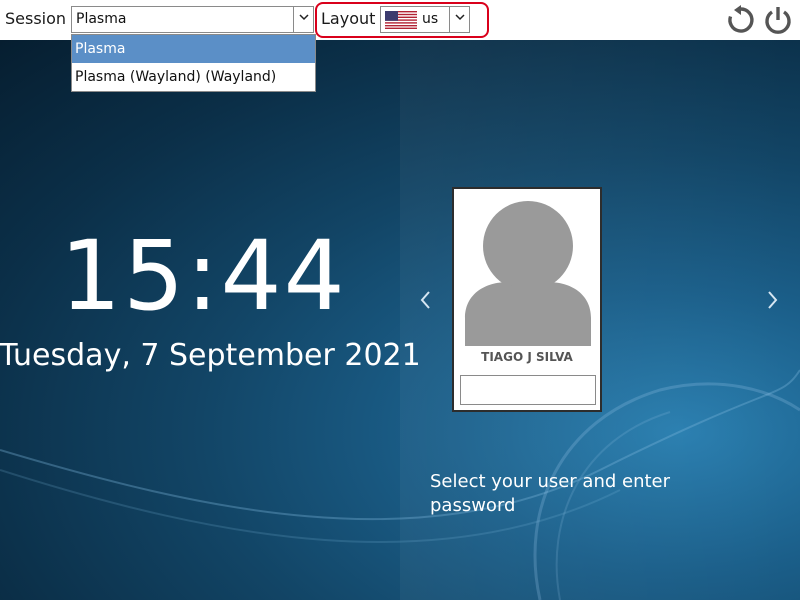 The height and width of the screenshot is (600, 800). What do you see at coordinates (203, 276) in the screenshot?
I see `clock-time: 15:44` at bounding box center [203, 276].